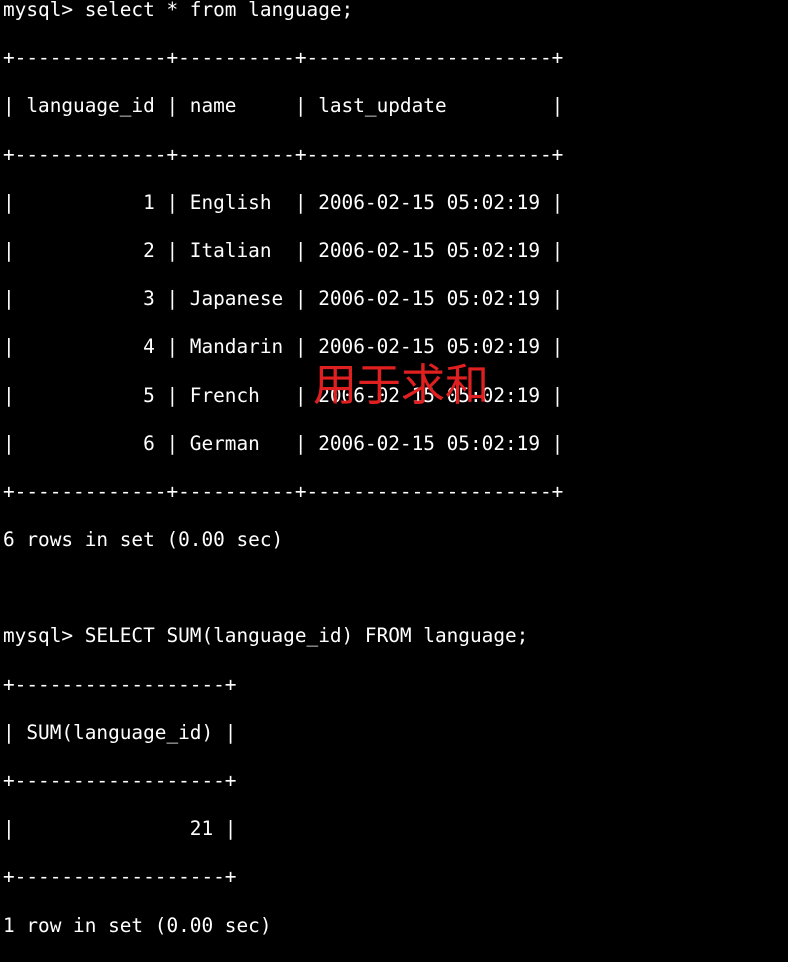 The image size is (788, 962). Describe the element at coordinates (143, 540) in the screenshot. I see `result-summary: 6 rows in set (0.00 sec)` at that location.